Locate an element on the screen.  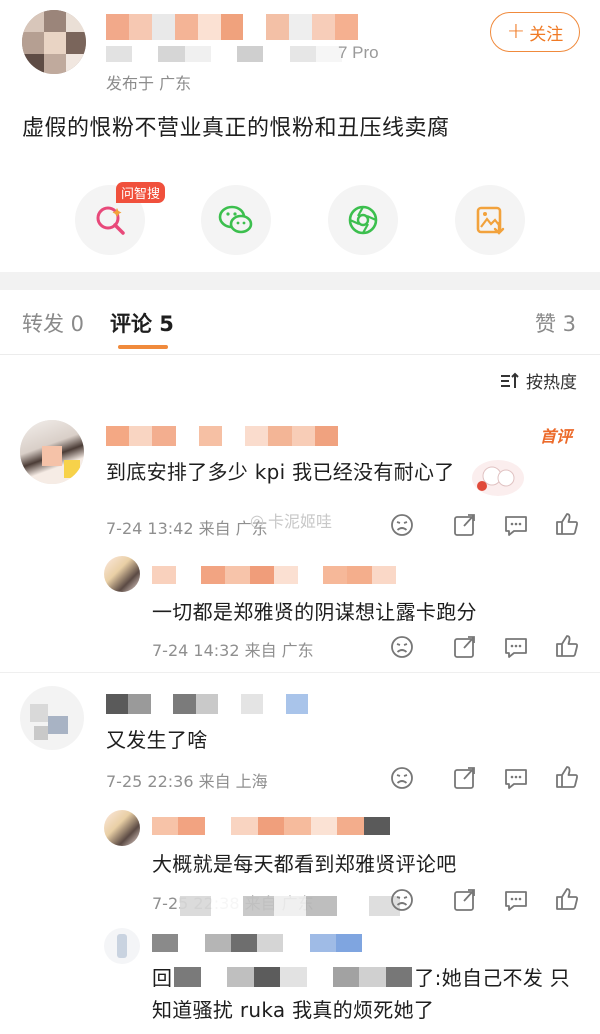
tab-comments: 评论 5 is located at coordinates (142, 323).